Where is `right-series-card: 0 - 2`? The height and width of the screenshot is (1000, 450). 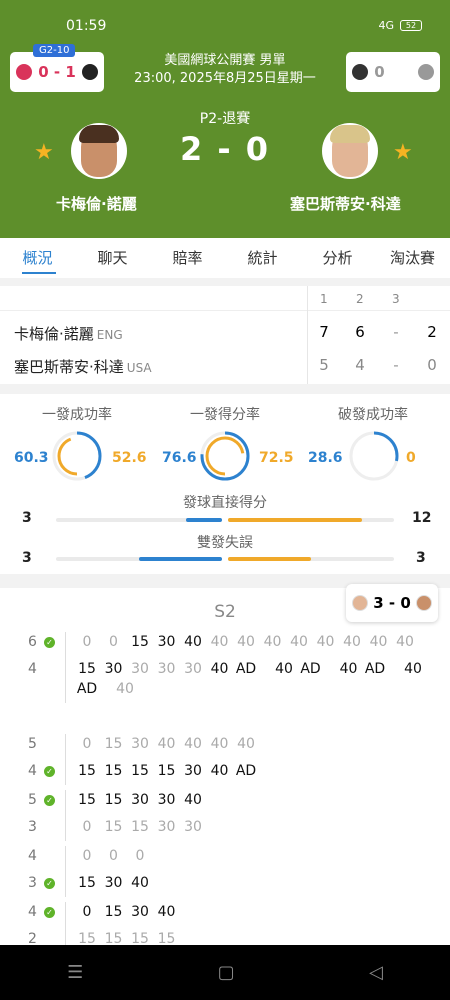
right-series-card: 0 - 2 is located at coordinates (393, 72).